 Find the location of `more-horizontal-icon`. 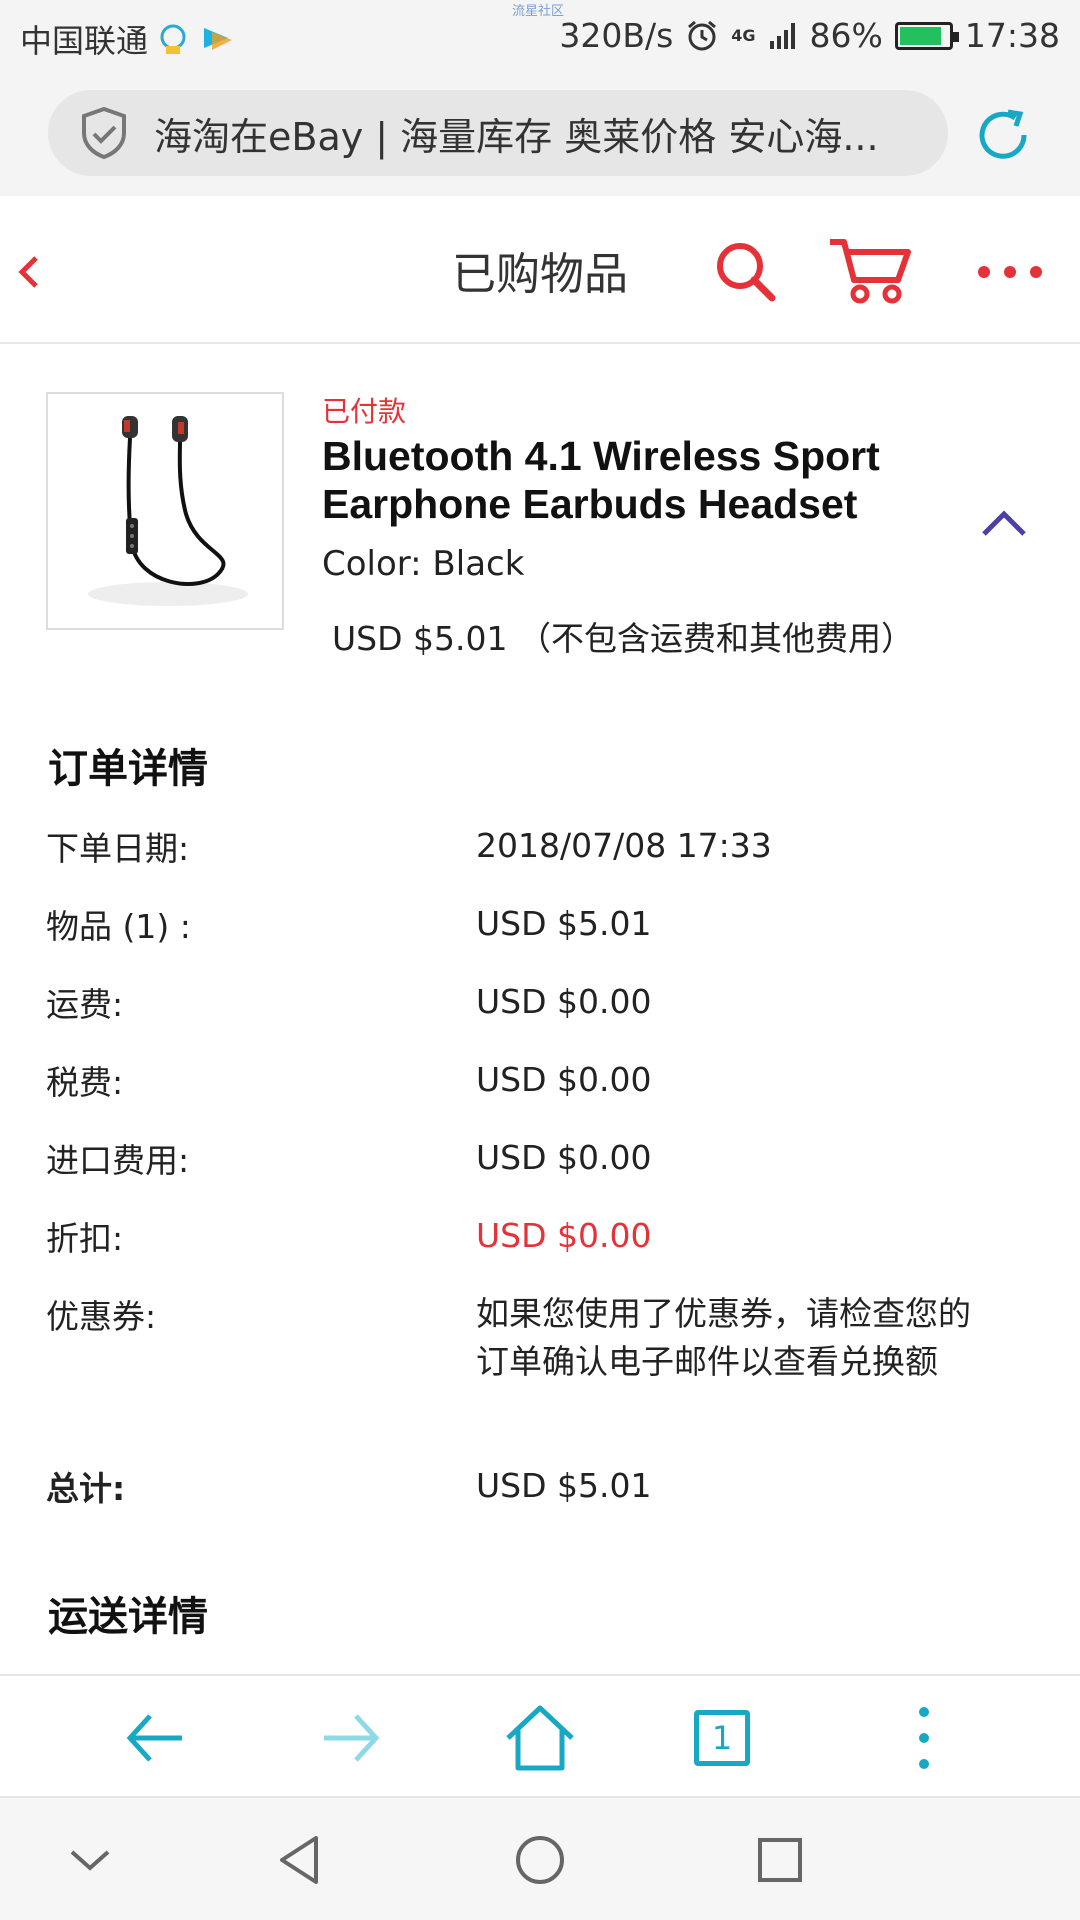

more-horizontal-icon is located at coordinates (1011, 272).